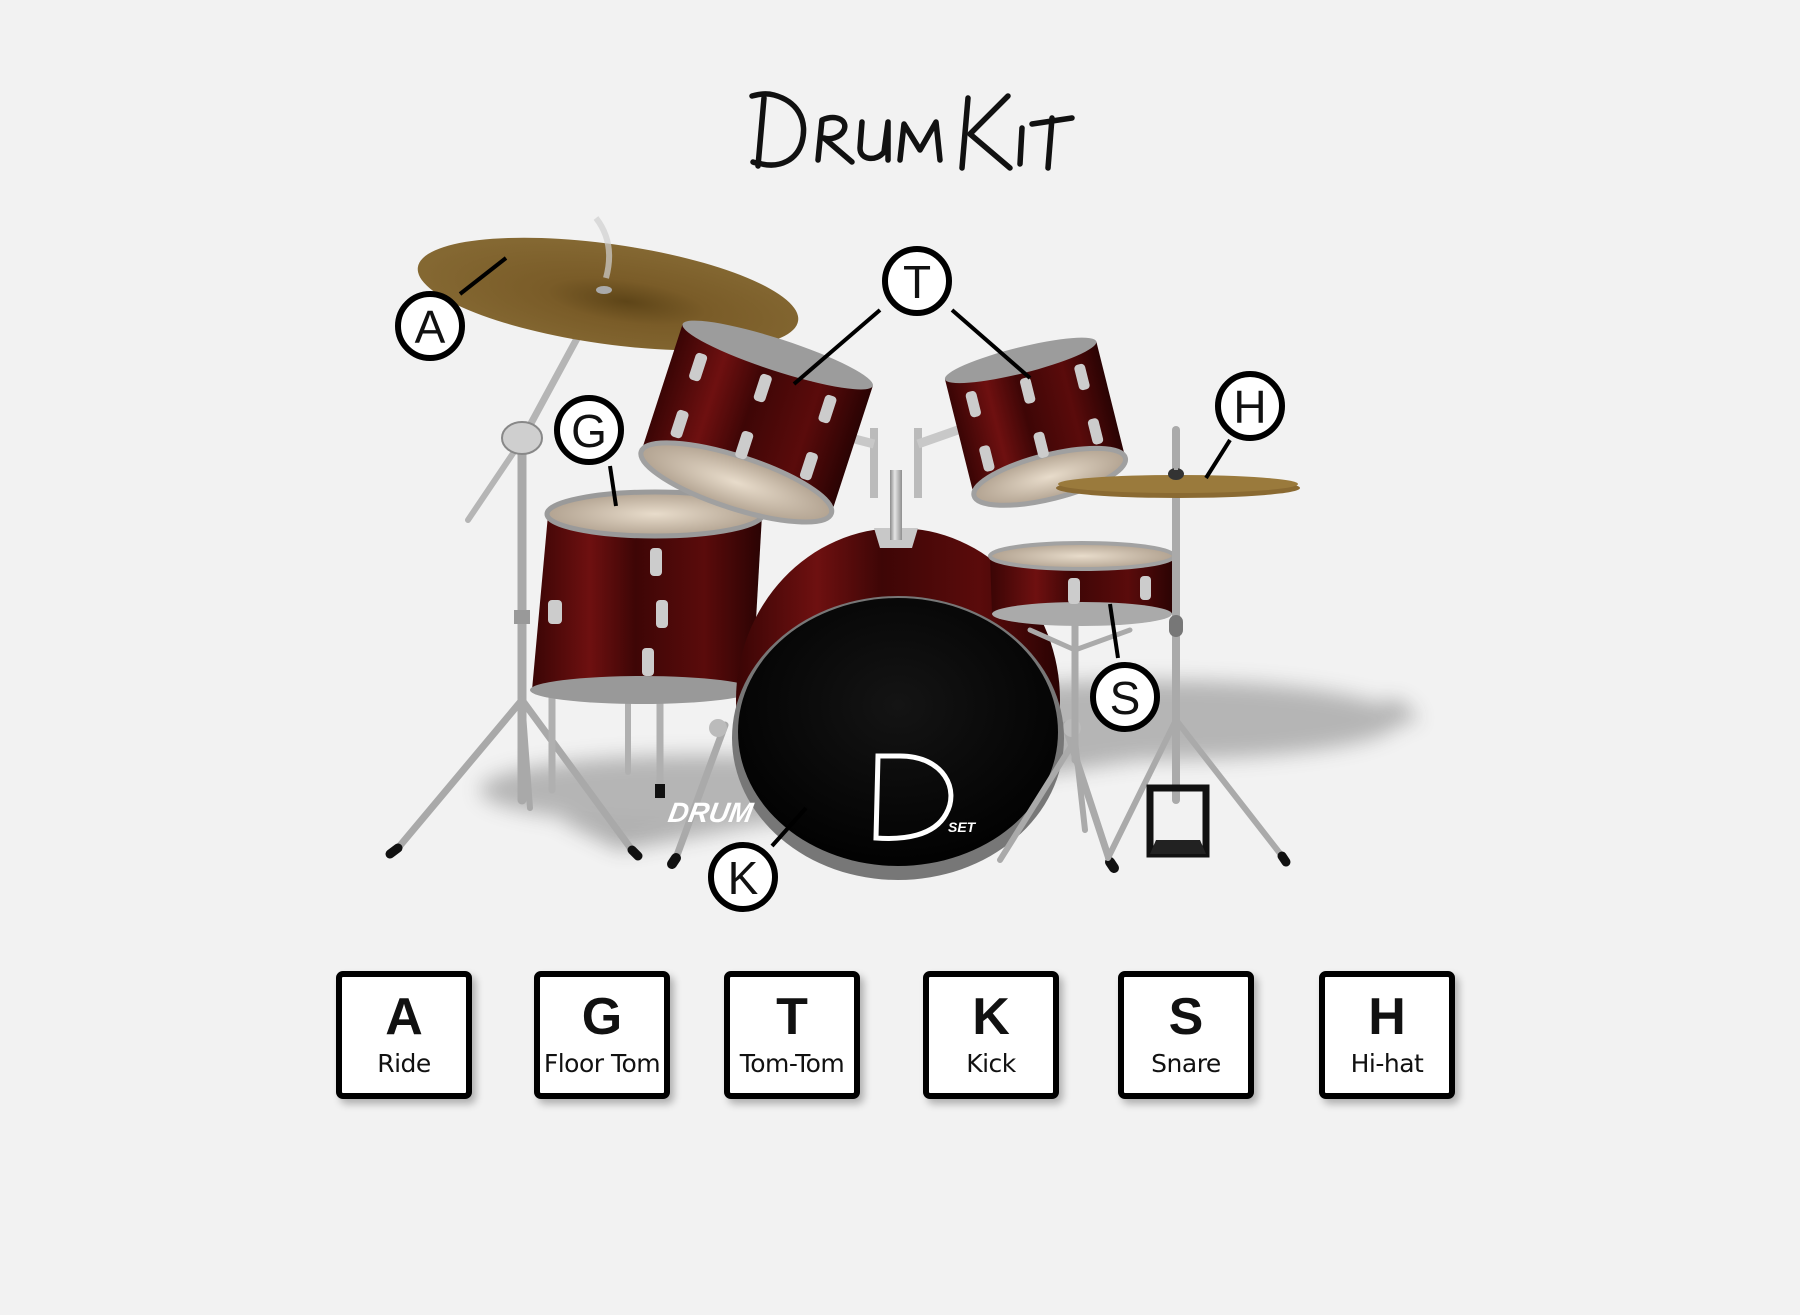  What do you see at coordinates (1387, 1017) in the screenshot?
I see `key-letter: H` at bounding box center [1387, 1017].